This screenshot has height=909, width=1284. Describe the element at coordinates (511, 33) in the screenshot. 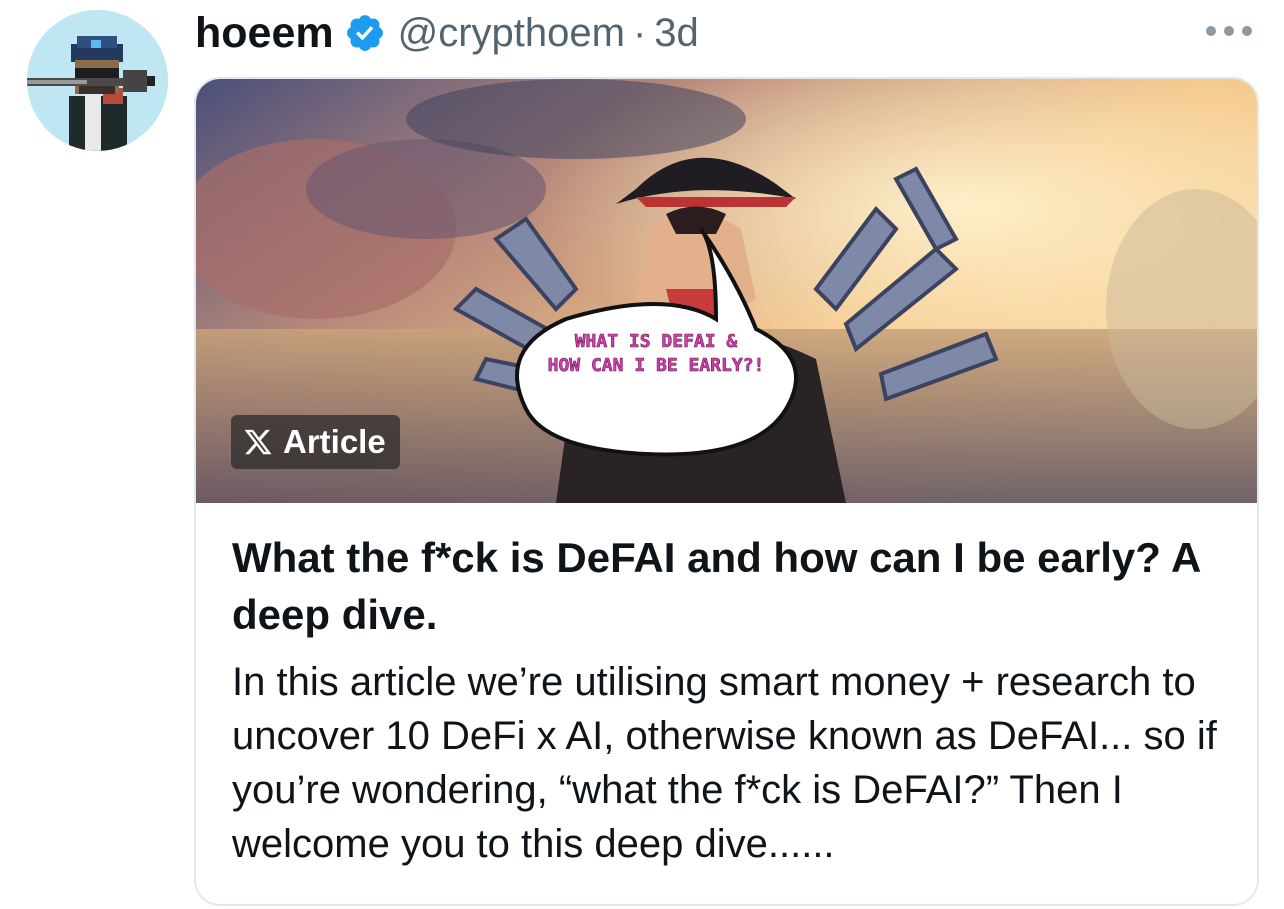

I see `author-handle: @crypthoem` at that location.